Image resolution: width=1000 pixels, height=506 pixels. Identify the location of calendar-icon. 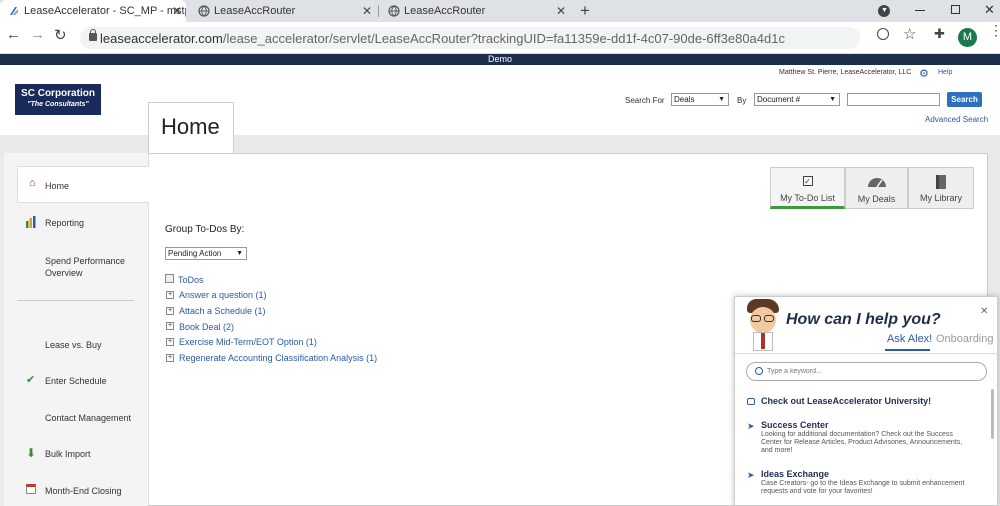
(31, 489).